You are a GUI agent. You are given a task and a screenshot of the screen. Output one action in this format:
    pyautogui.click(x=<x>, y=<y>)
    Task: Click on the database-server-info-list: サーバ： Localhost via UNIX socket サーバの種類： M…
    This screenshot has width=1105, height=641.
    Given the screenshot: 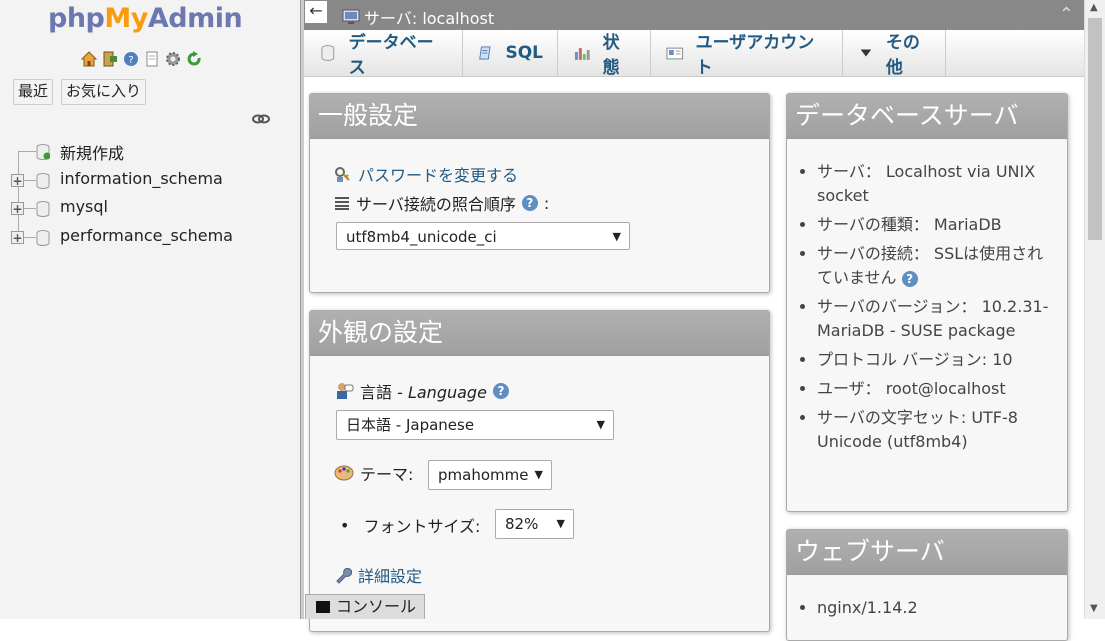 What is the action you would take?
    pyautogui.click(x=923, y=309)
    